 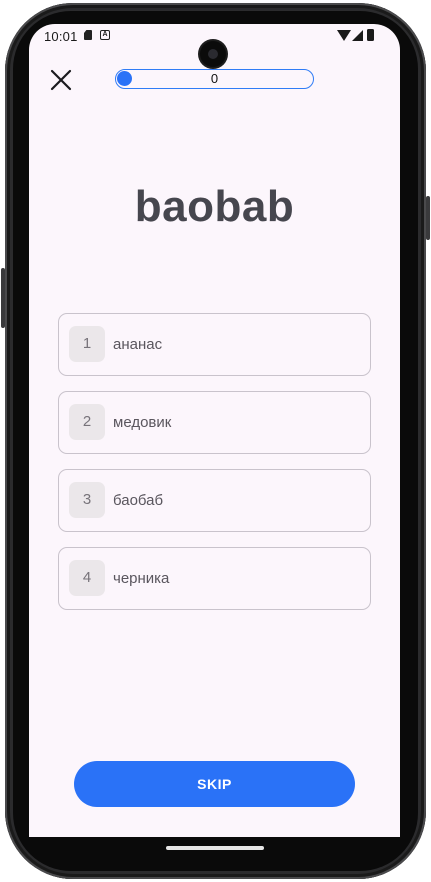 I want to click on close-icon, so click(x=61, y=80).